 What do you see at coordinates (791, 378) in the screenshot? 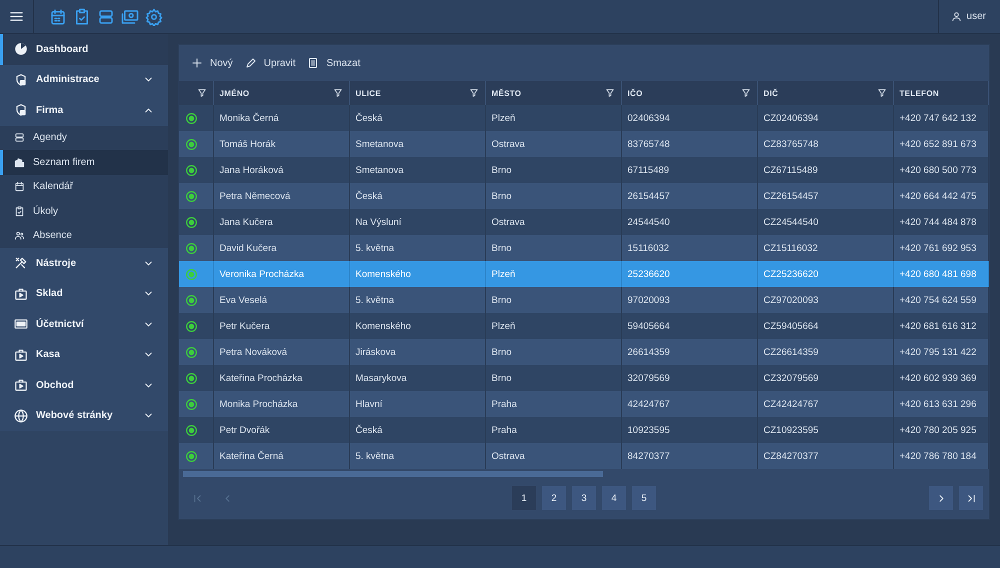
I see `table-cell: CZ32079569` at bounding box center [791, 378].